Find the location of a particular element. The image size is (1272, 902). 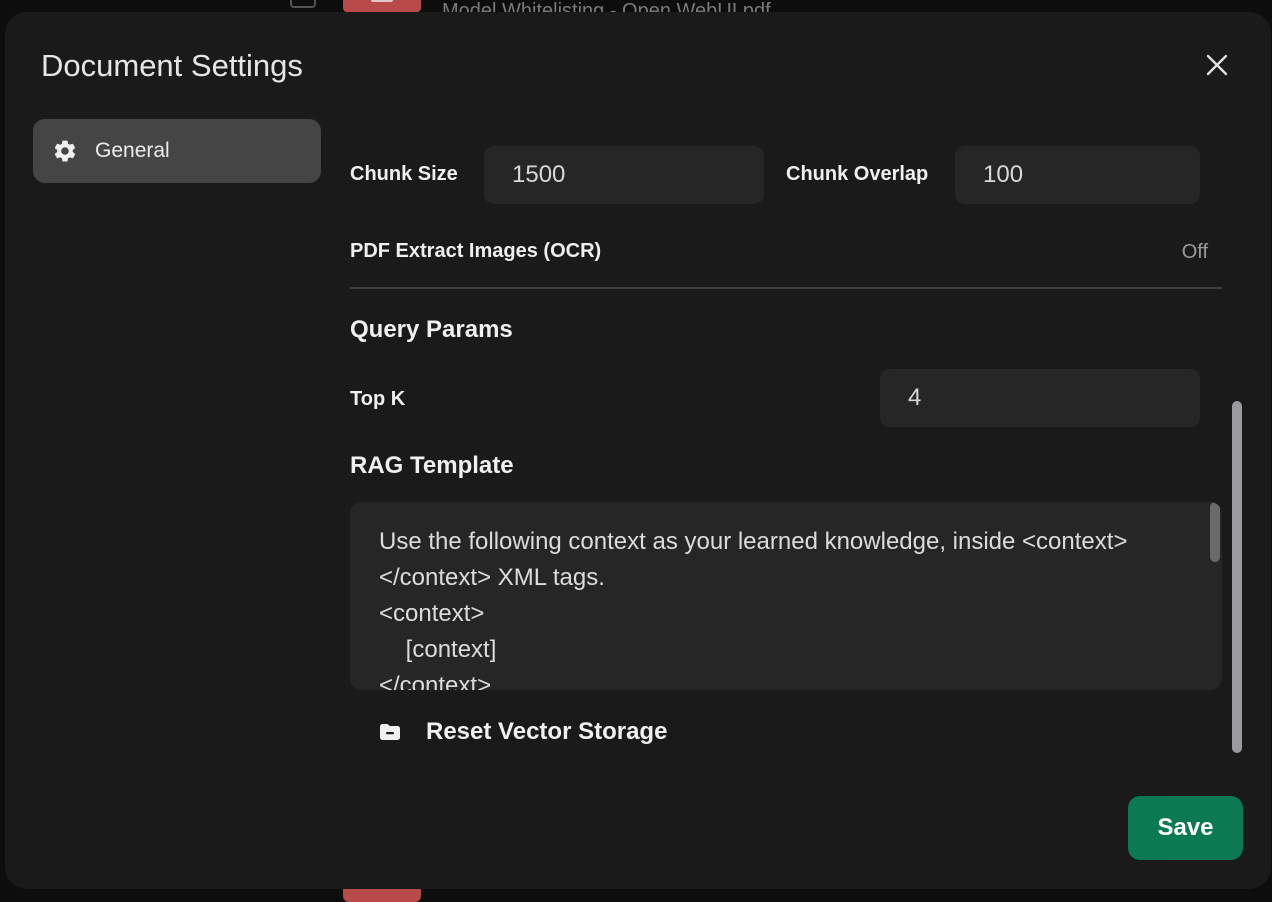

top-k-input is located at coordinates (1040, 398).